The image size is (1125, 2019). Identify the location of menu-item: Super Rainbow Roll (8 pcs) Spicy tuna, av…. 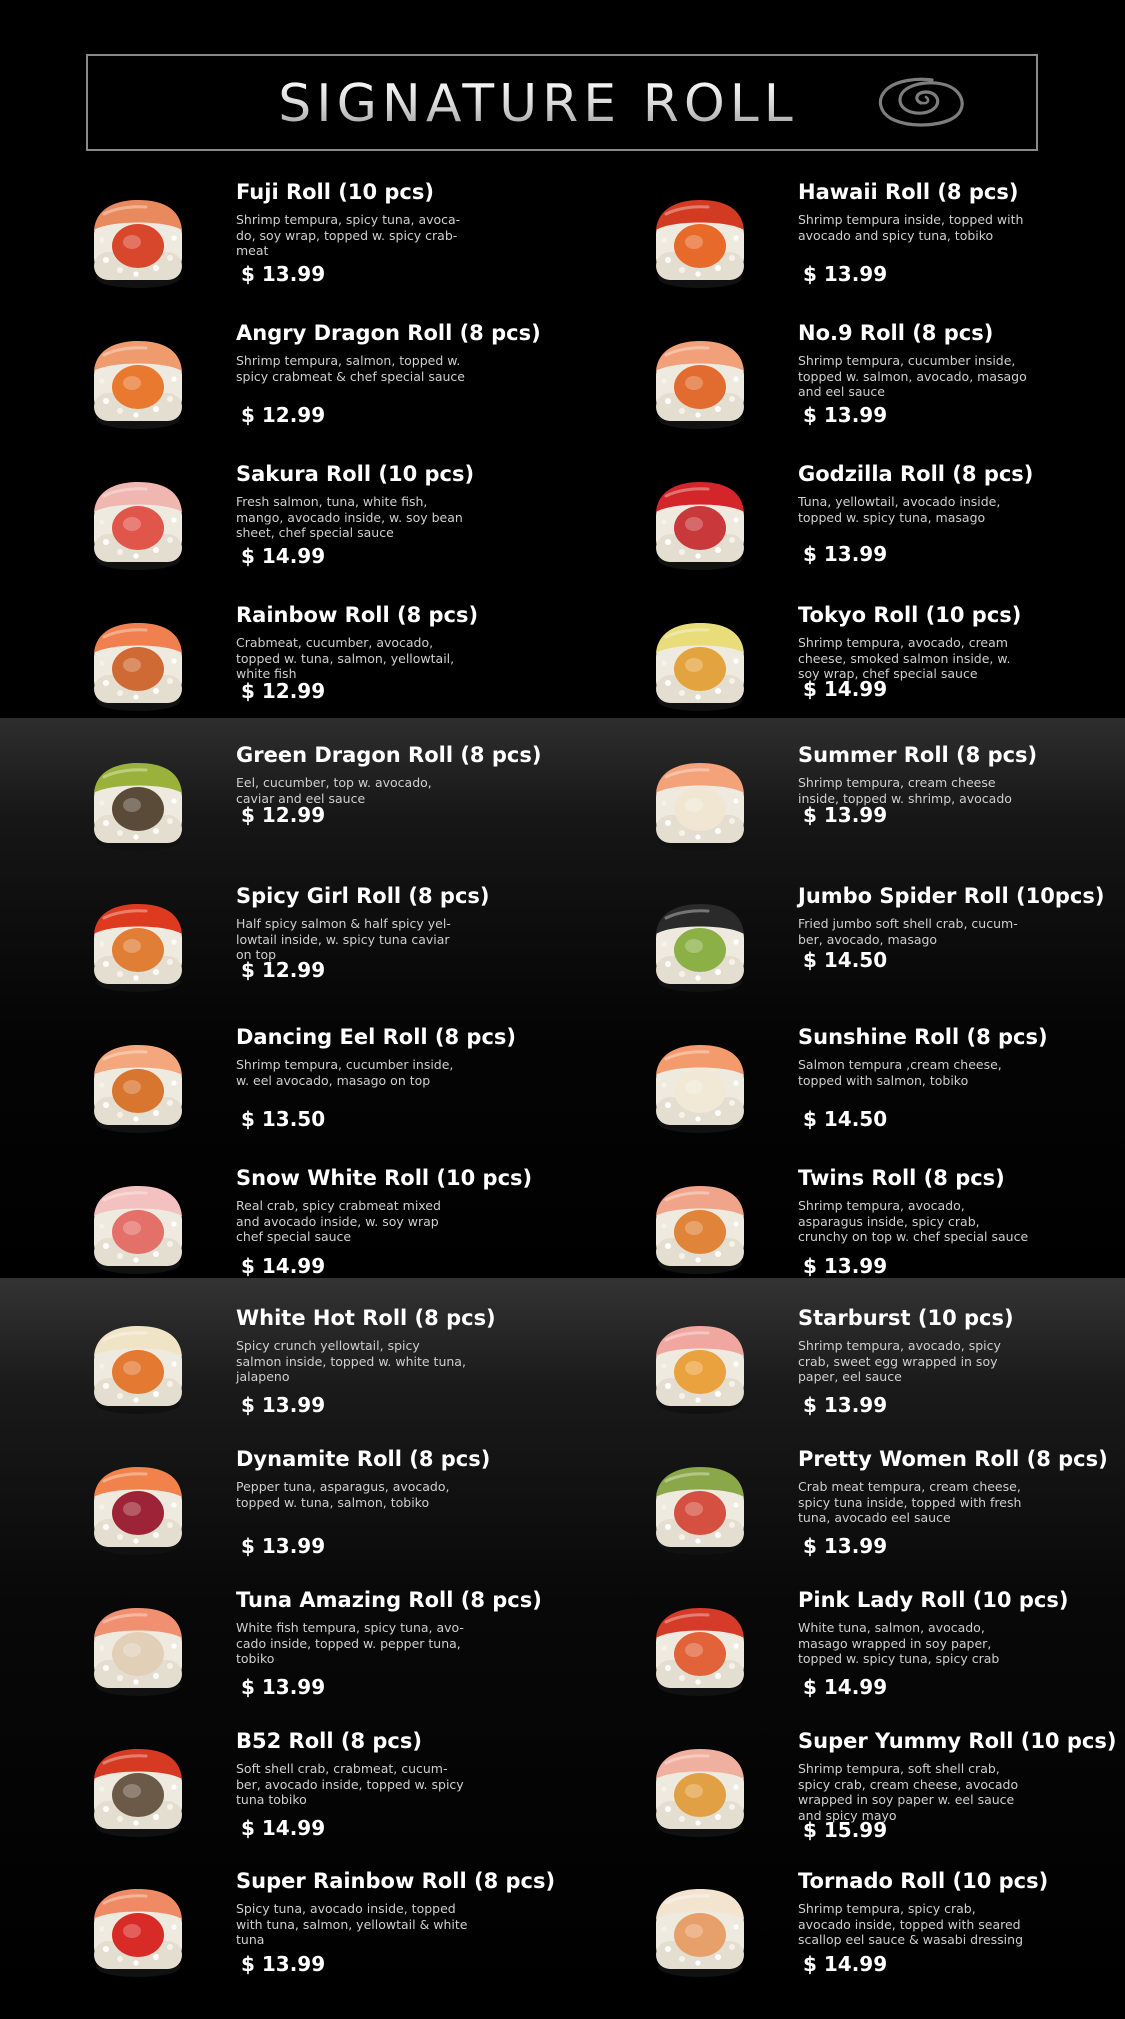
(336, 1944).